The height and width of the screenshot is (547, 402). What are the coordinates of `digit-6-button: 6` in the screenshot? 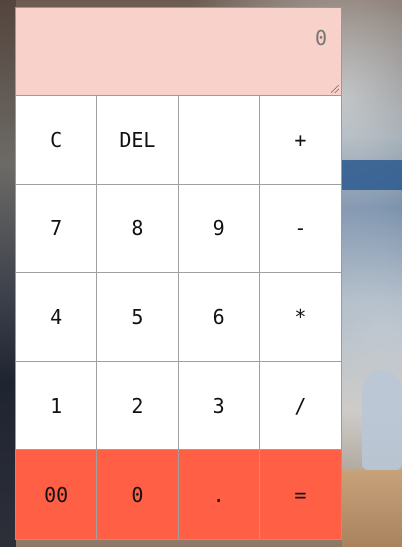 It's located at (219, 317).